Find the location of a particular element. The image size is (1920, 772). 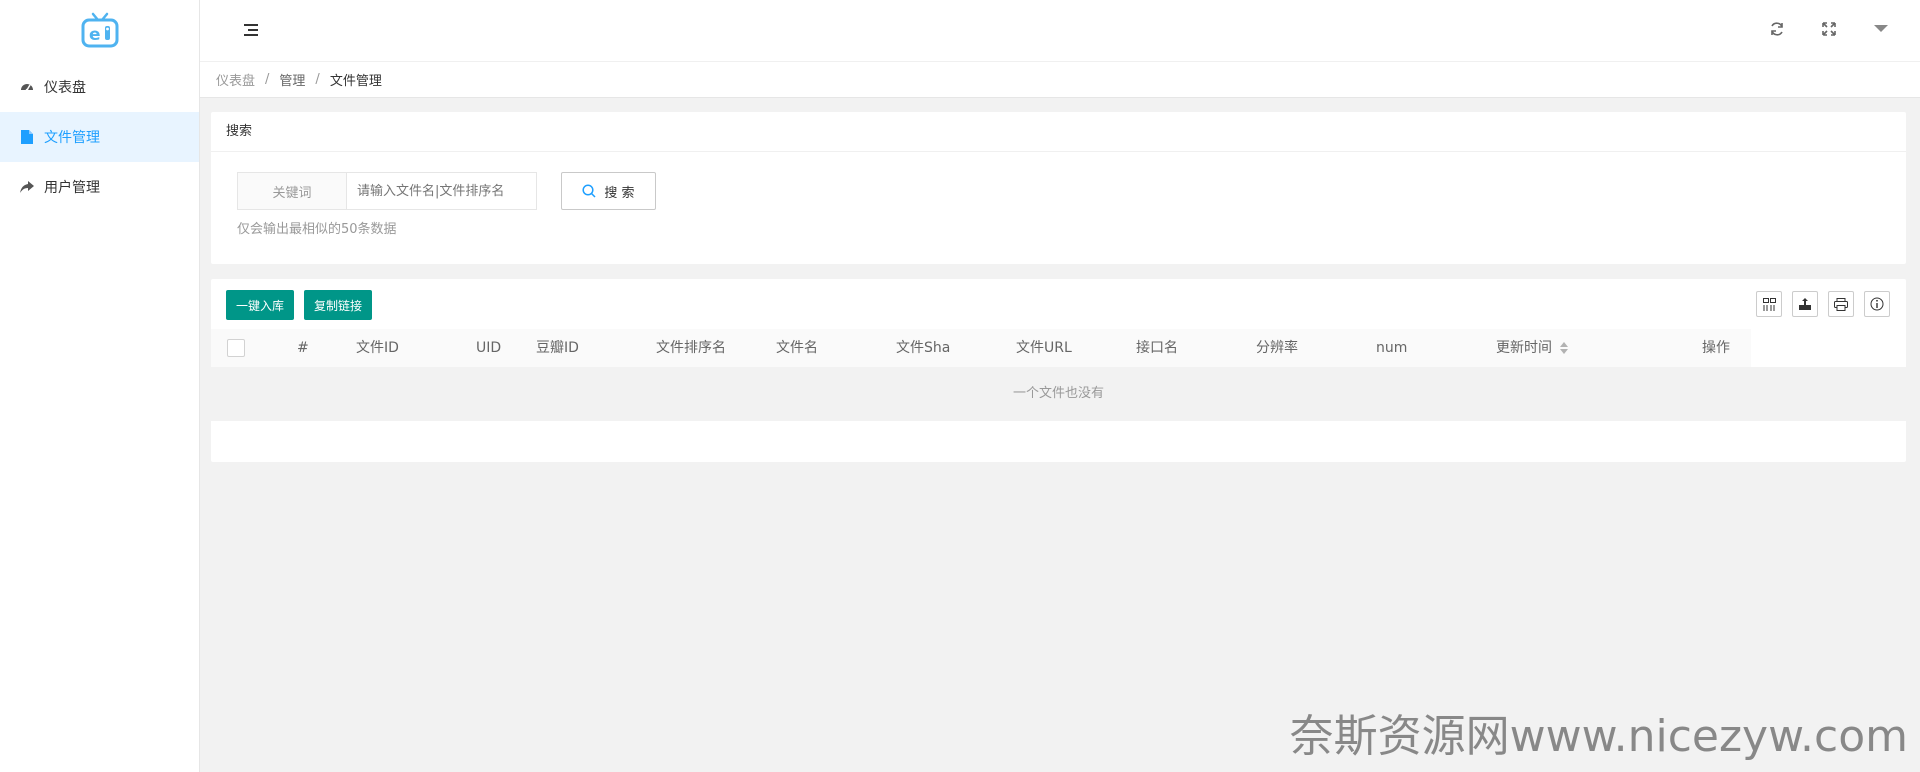

col-actions: 操作 is located at coordinates (1716, 348).